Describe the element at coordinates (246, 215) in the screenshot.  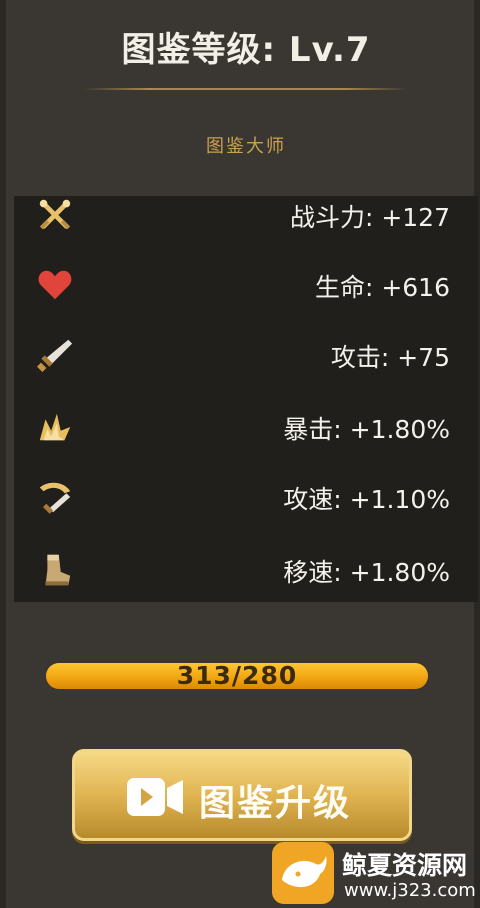
I see `stat-row-combat-power: 战斗力: +127` at that location.